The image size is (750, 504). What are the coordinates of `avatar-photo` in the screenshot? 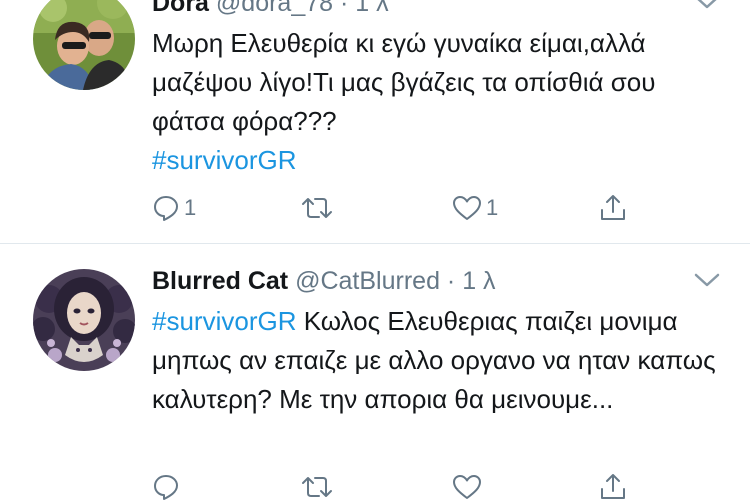 It's located at (84, 45).